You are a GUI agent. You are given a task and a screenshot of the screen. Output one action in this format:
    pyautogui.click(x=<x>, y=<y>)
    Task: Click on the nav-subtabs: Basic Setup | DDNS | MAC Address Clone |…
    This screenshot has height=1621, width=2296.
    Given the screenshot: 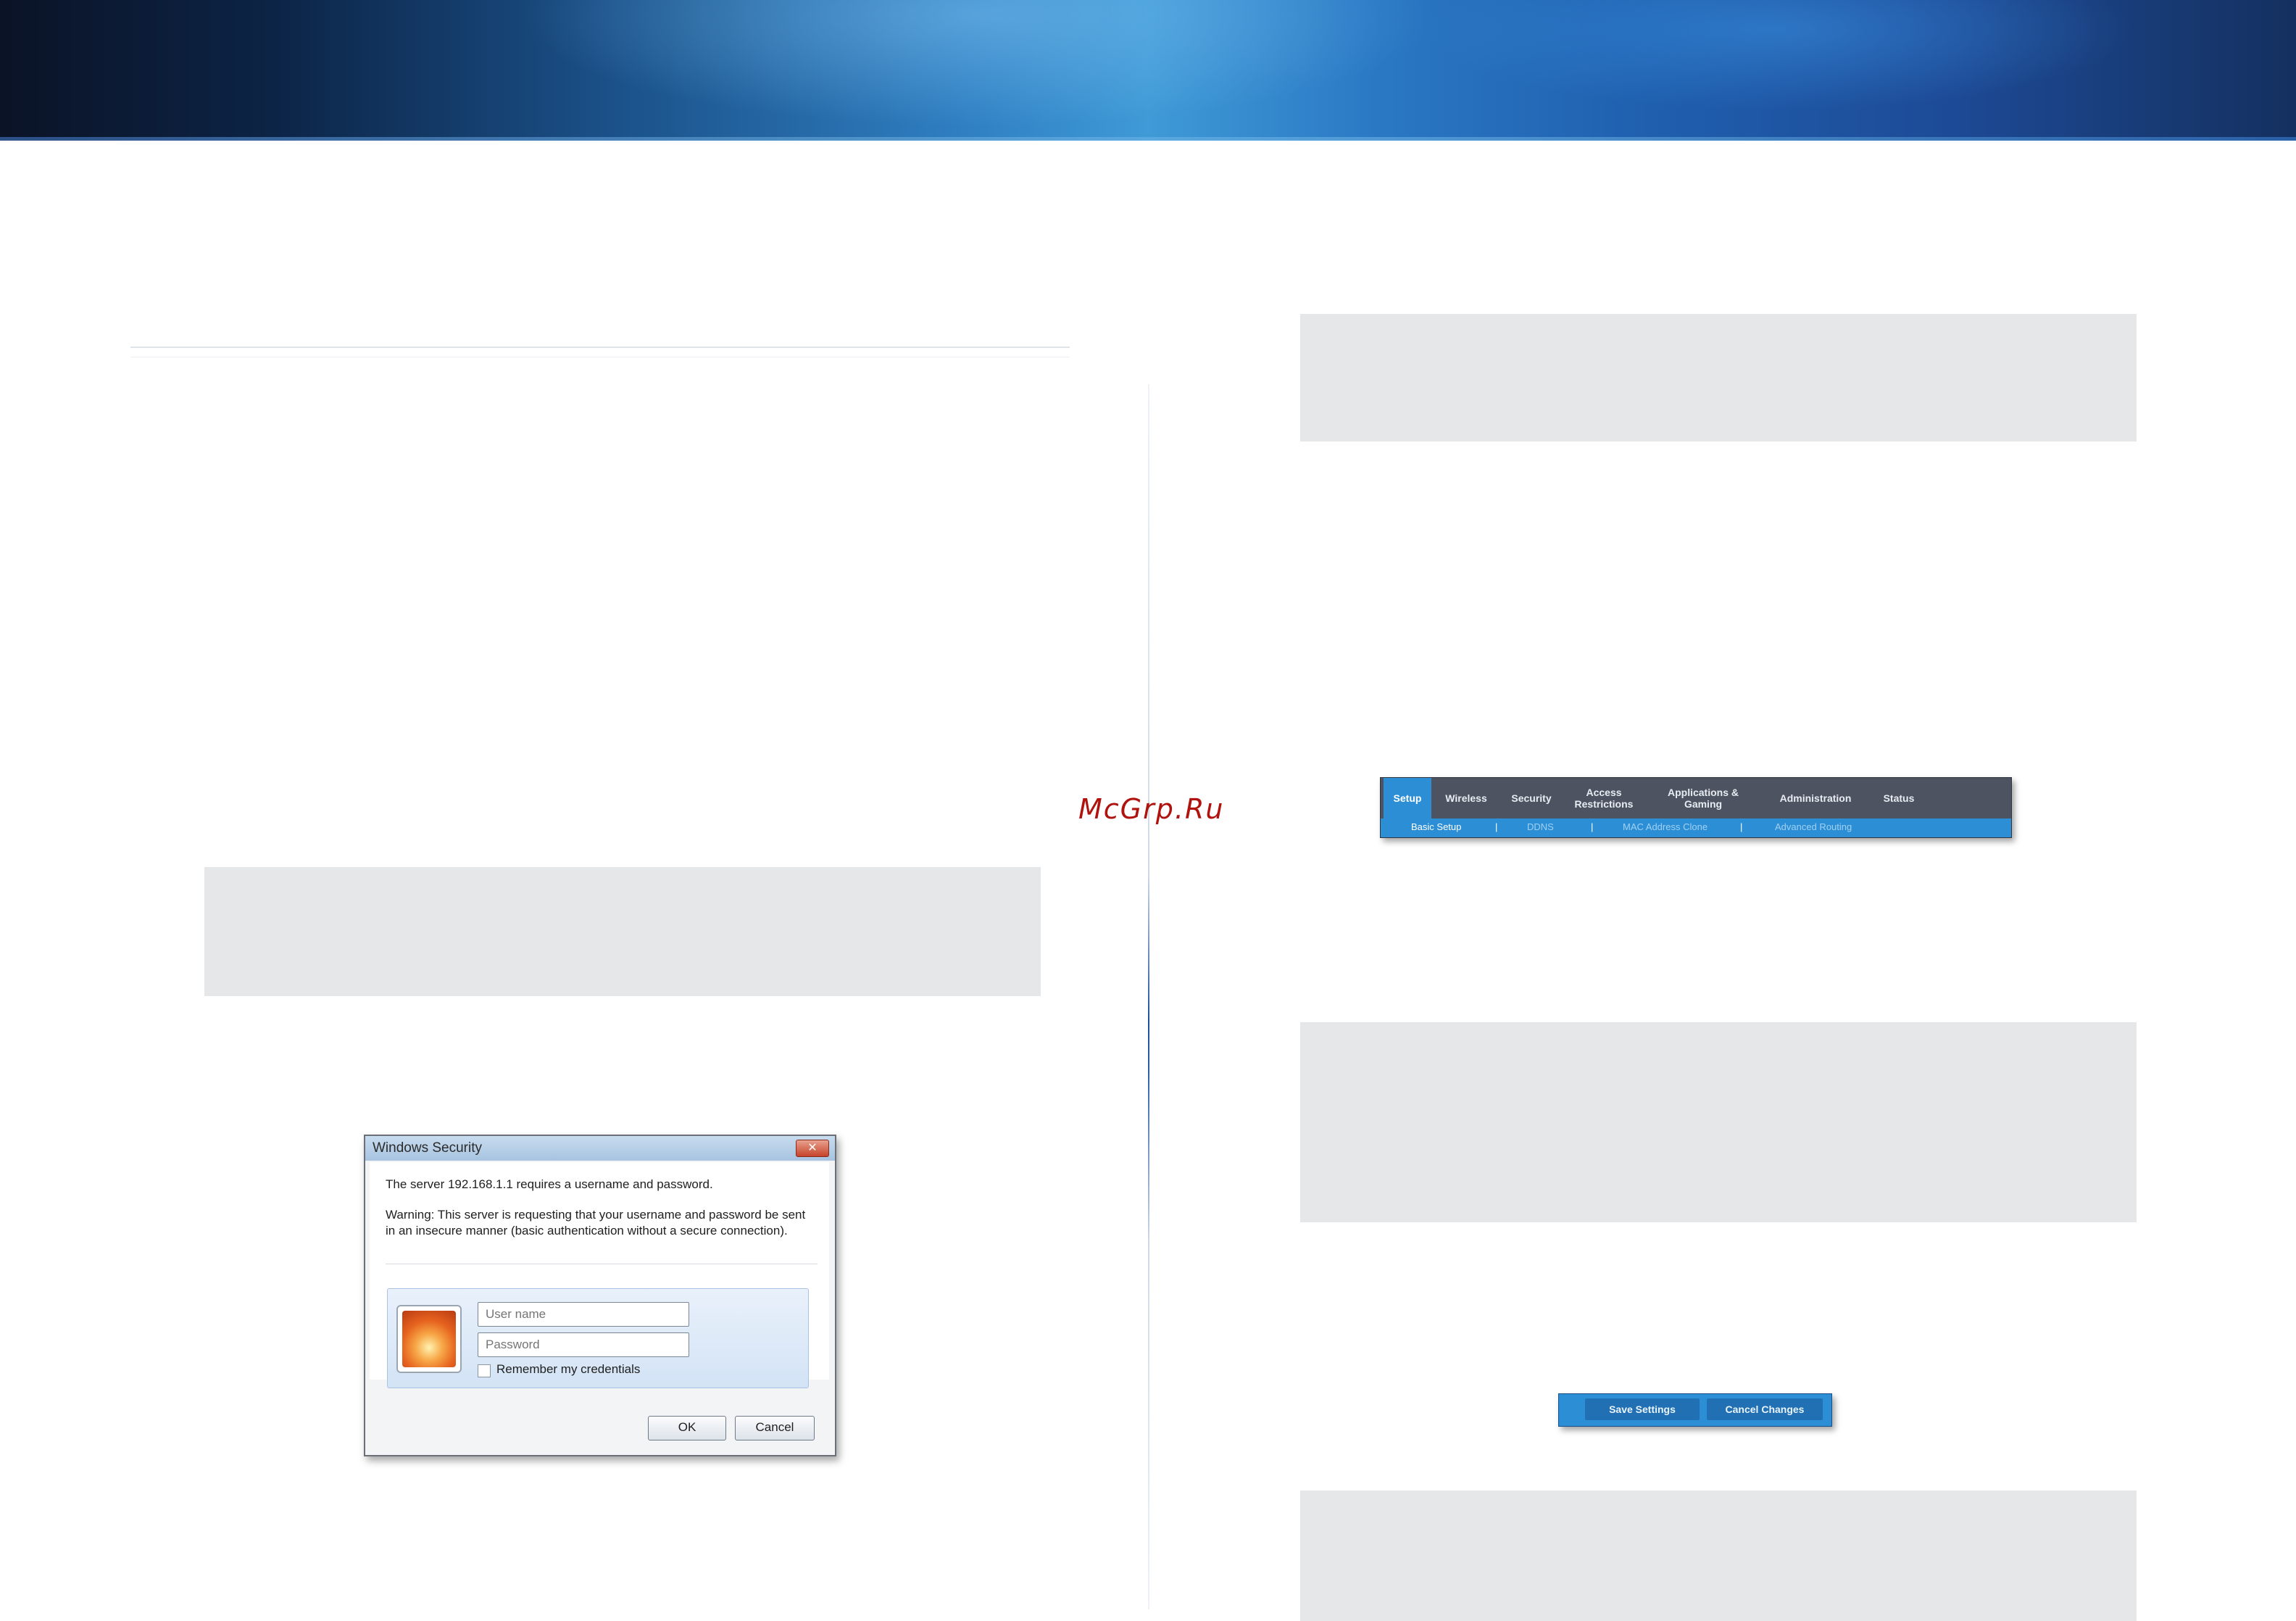 What is the action you would take?
    pyautogui.click(x=1696, y=827)
    